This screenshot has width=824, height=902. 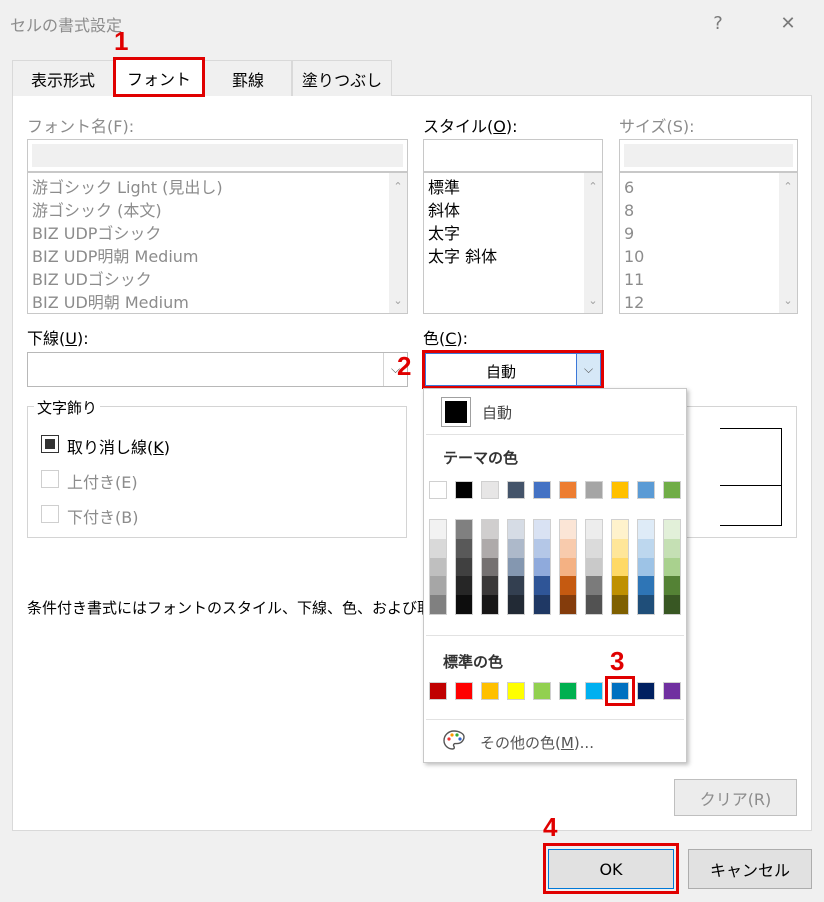 I want to click on style-input, so click(x=513, y=155).